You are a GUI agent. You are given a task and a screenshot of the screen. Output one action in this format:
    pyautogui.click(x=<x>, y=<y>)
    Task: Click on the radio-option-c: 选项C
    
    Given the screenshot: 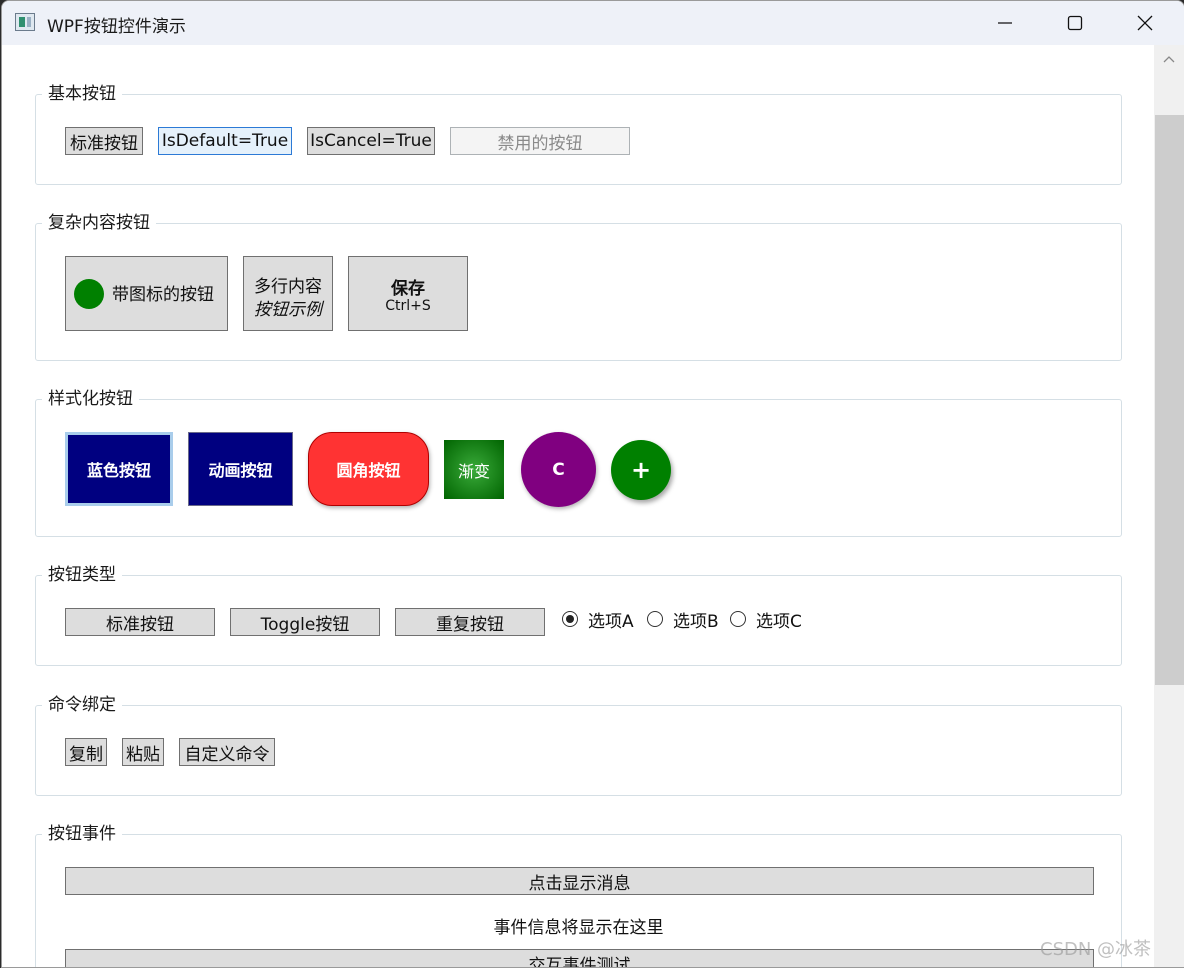 What is the action you would take?
    pyautogui.click(x=766, y=620)
    